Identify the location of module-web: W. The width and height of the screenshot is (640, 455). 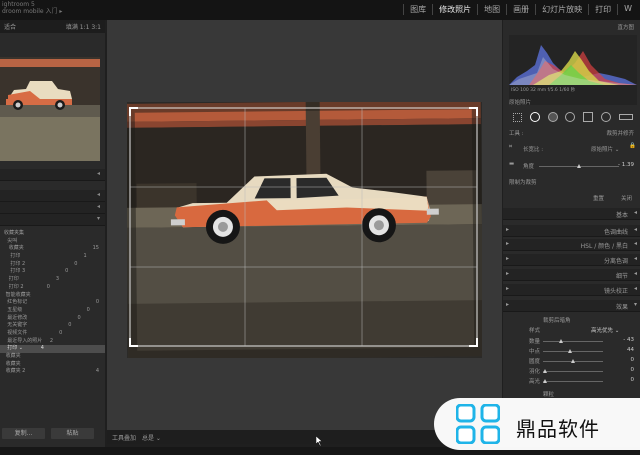
(627, 9).